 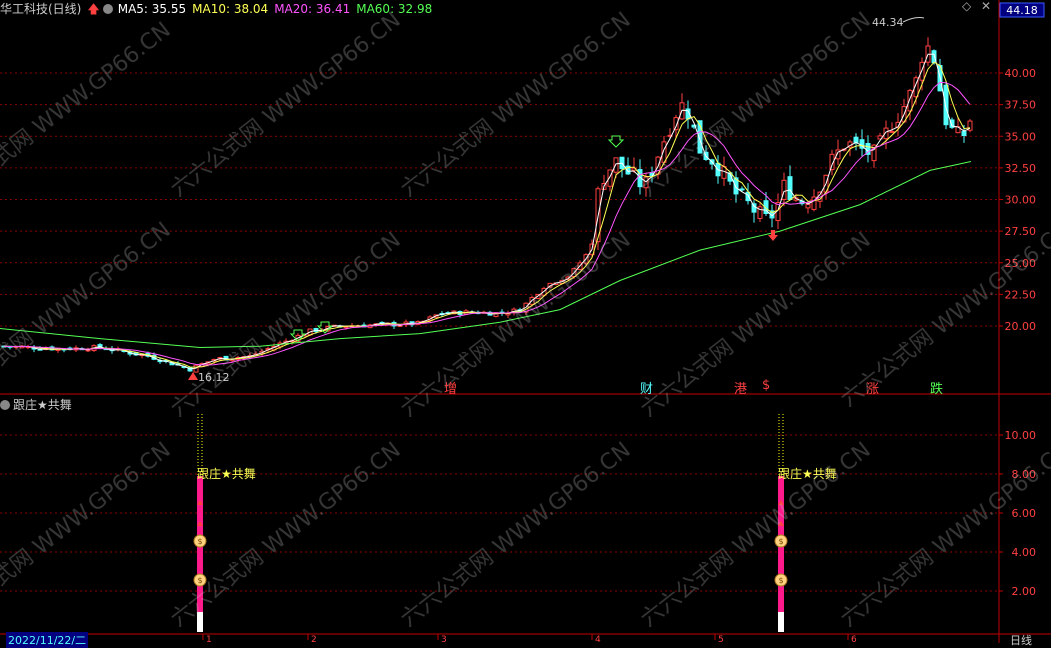 I want to click on price-axis-label: 27.50, so click(x=1021, y=231).